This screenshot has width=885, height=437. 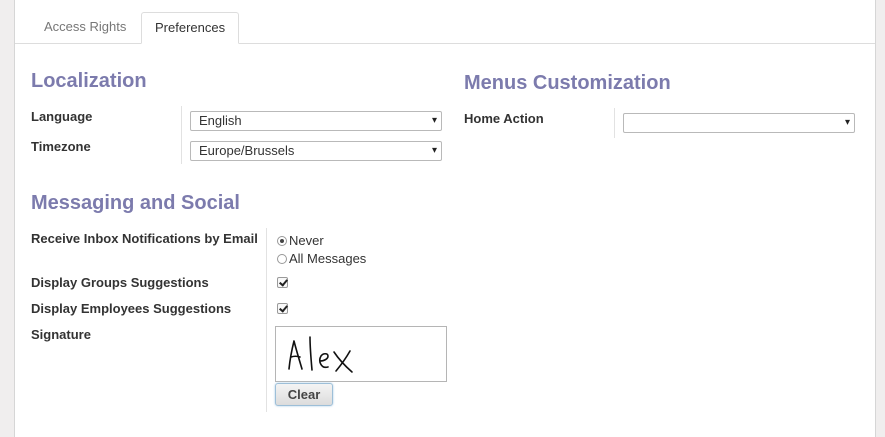 What do you see at coordinates (282, 282) in the screenshot?
I see `groups-suggestions-checkbox` at bounding box center [282, 282].